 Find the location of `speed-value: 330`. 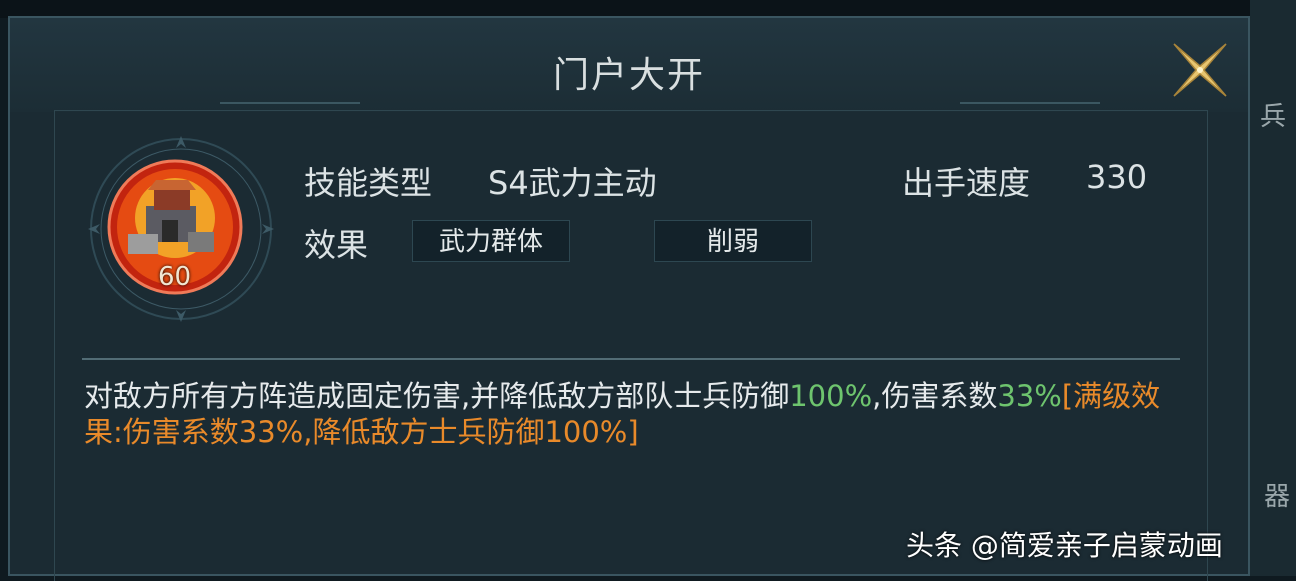

speed-value: 330 is located at coordinates (1117, 177).